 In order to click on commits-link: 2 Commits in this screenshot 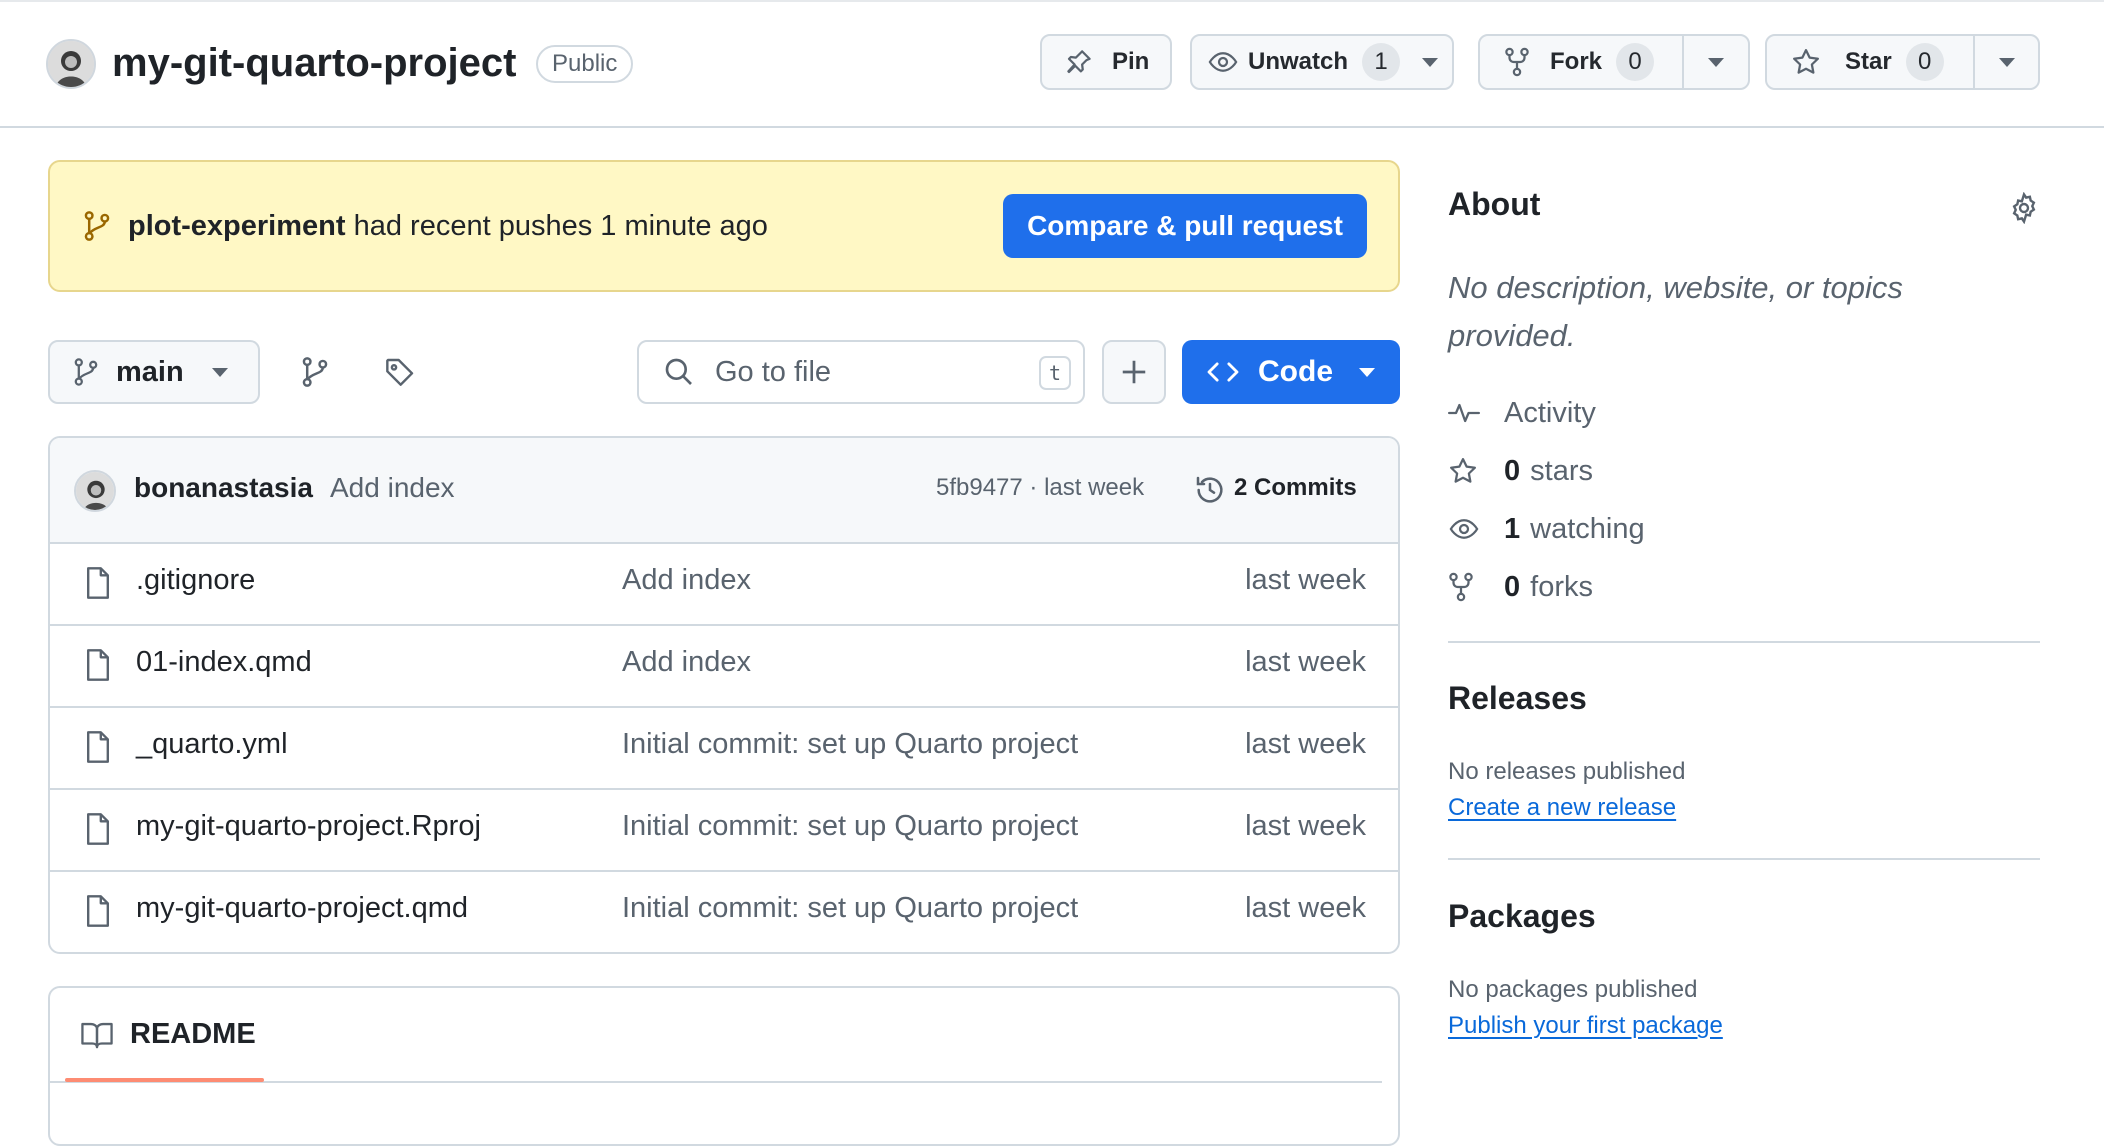, I will do `click(1295, 488)`.